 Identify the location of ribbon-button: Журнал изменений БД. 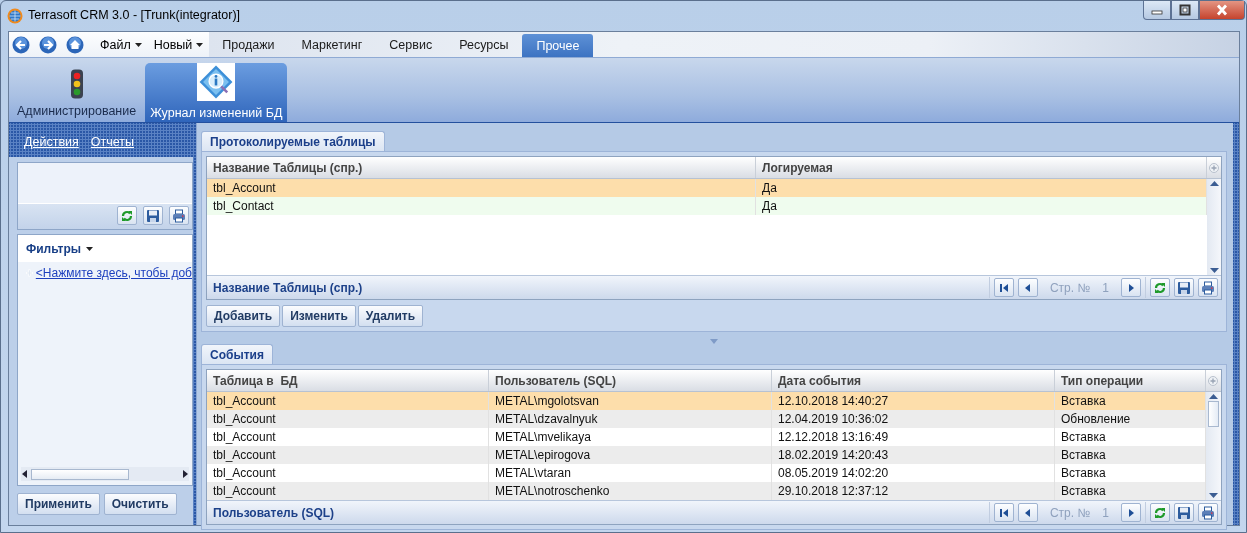
(216, 92).